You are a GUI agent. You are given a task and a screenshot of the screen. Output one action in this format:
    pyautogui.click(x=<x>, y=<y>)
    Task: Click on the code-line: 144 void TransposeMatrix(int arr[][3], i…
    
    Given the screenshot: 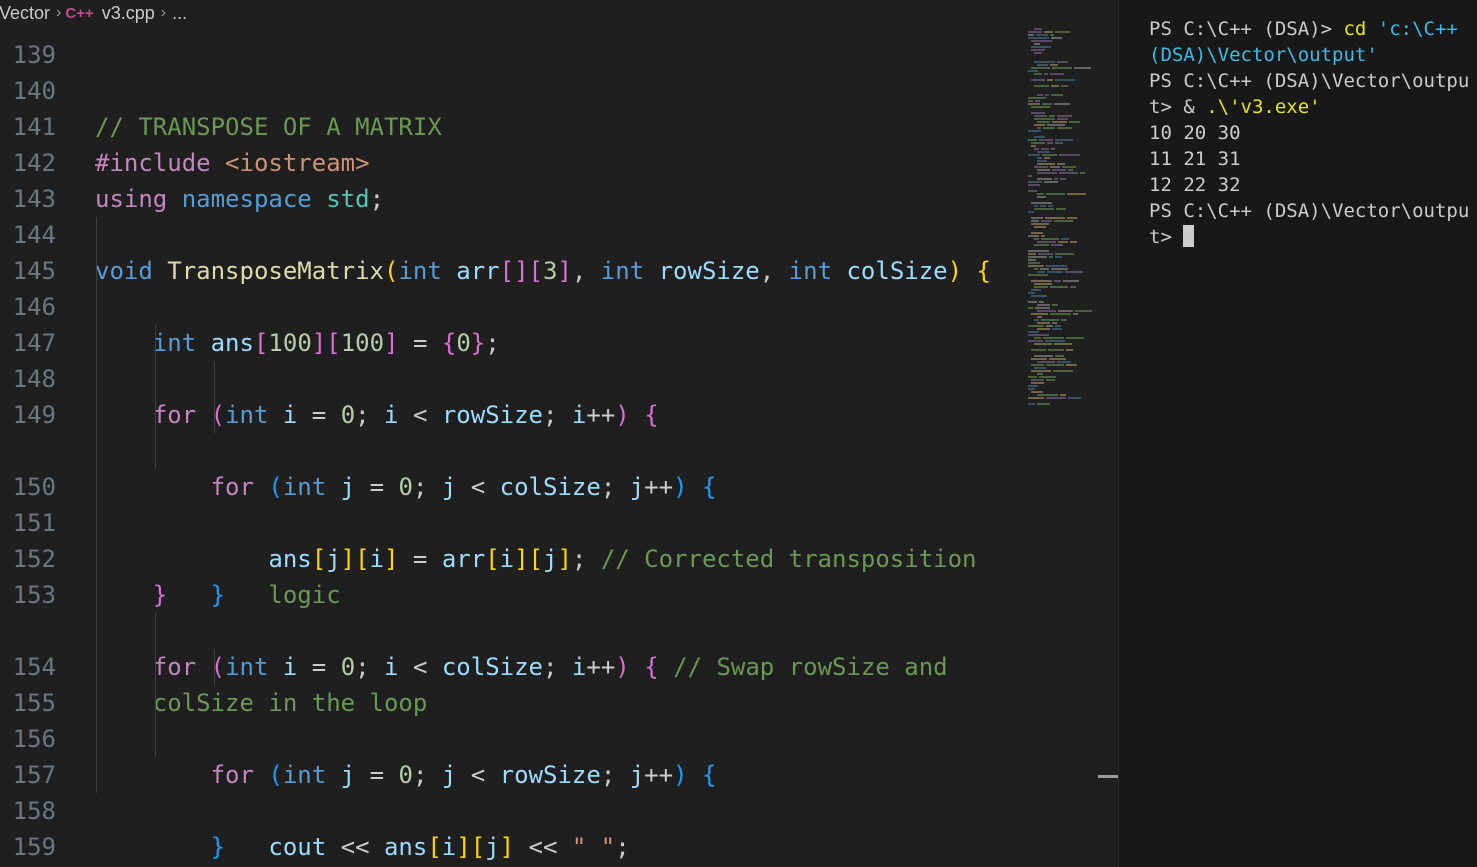 What is the action you would take?
    pyautogui.click(x=510, y=233)
    